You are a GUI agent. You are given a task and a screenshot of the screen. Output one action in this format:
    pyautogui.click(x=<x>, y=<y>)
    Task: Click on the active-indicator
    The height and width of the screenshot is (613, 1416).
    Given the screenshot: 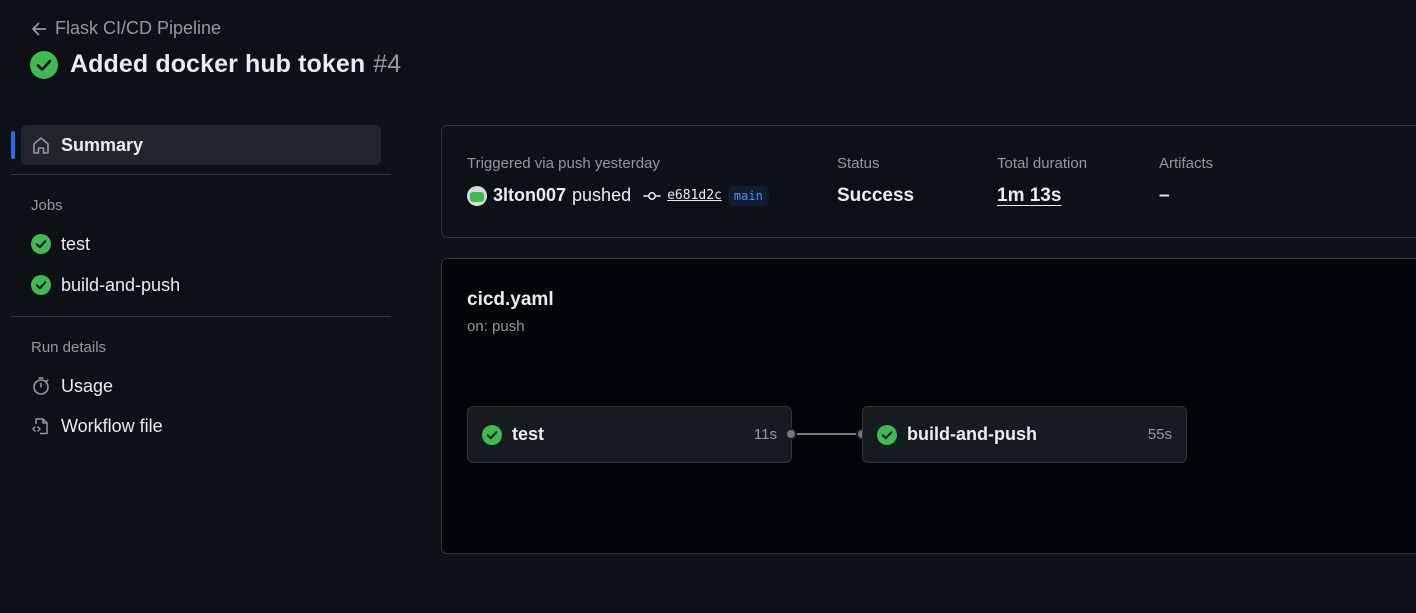 What is the action you would take?
    pyautogui.click(x=13, y=145)
    